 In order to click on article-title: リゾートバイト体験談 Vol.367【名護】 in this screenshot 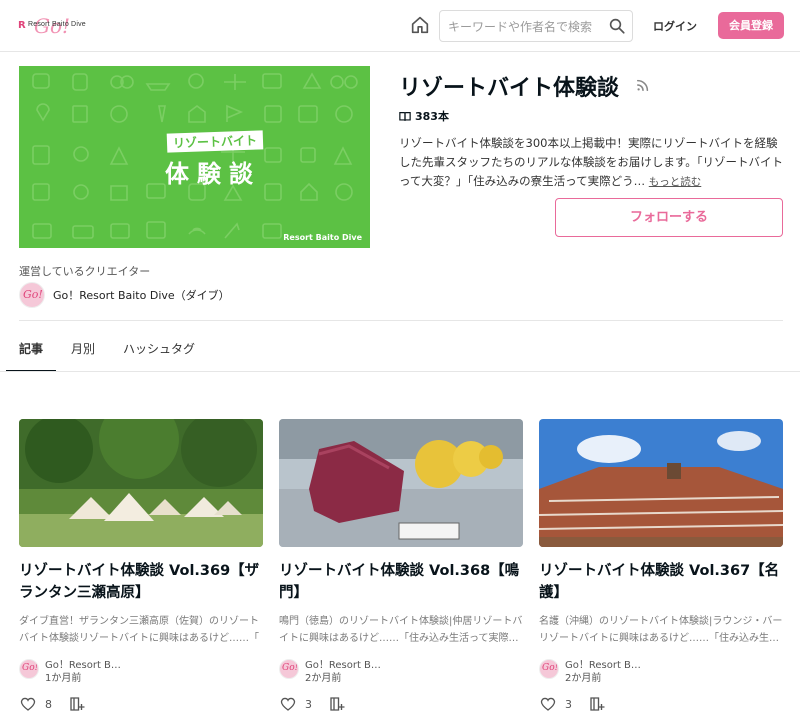, I will do `click(661, 582)`.